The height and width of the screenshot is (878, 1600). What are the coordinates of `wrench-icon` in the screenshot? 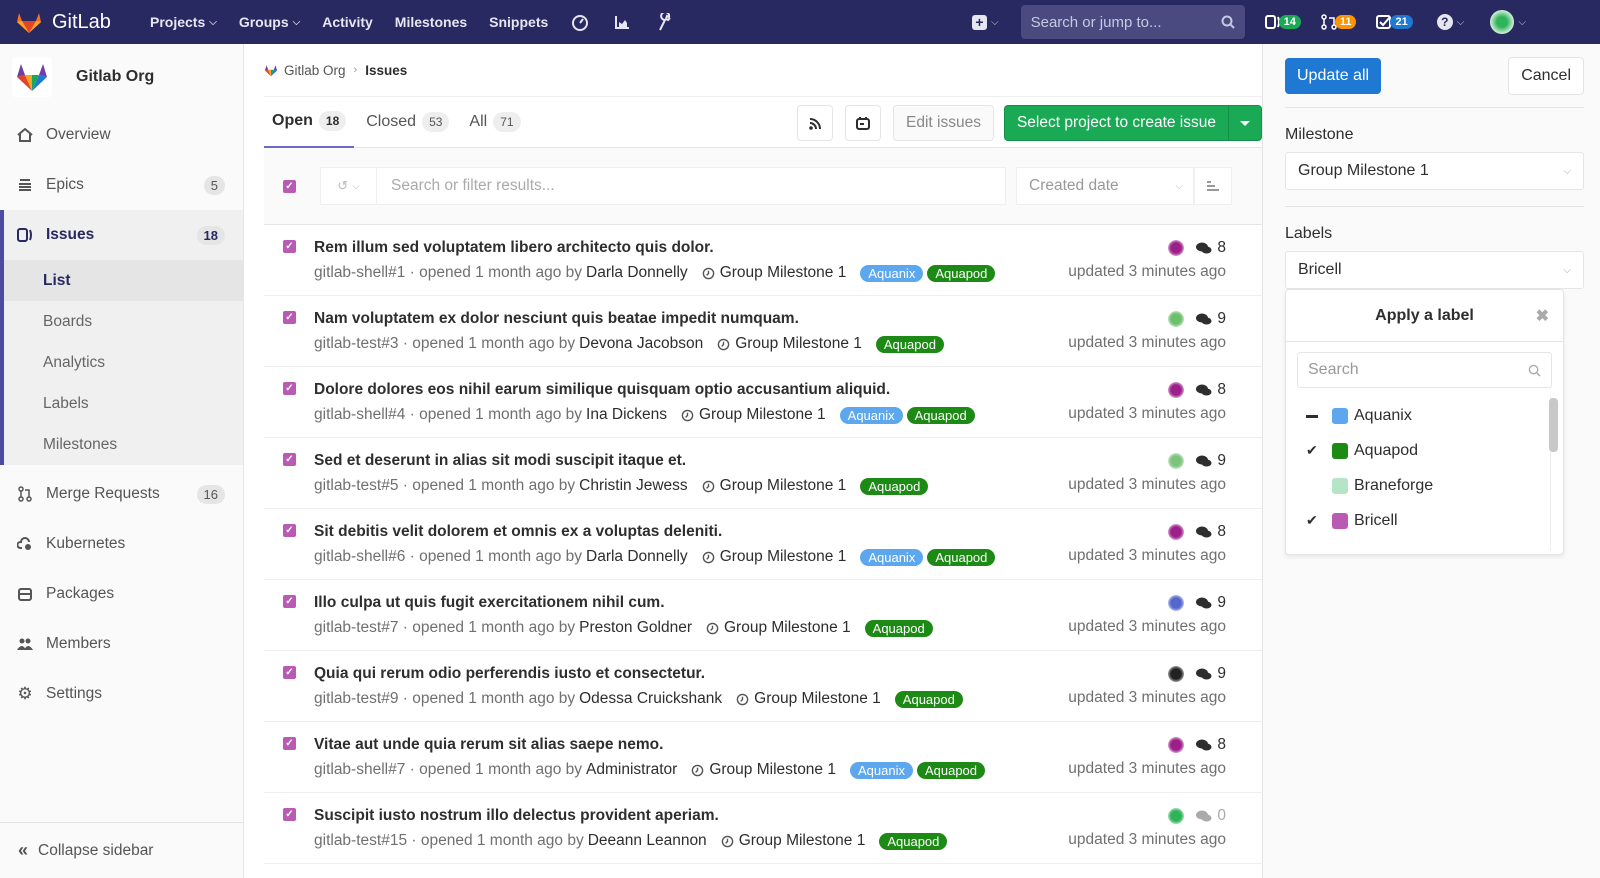 It's located at (664, 22).